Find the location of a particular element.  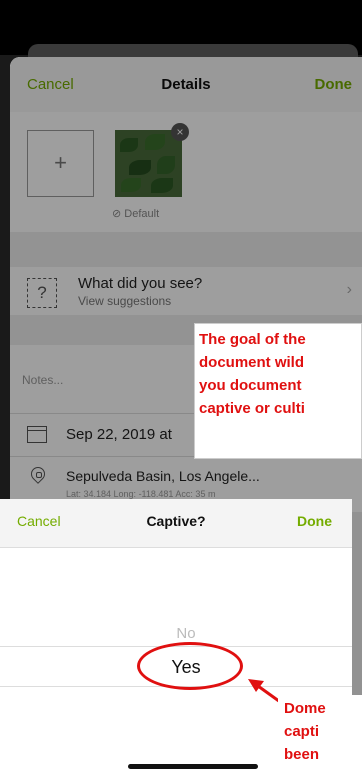

home-indicator is located at coordinates (193, 766).